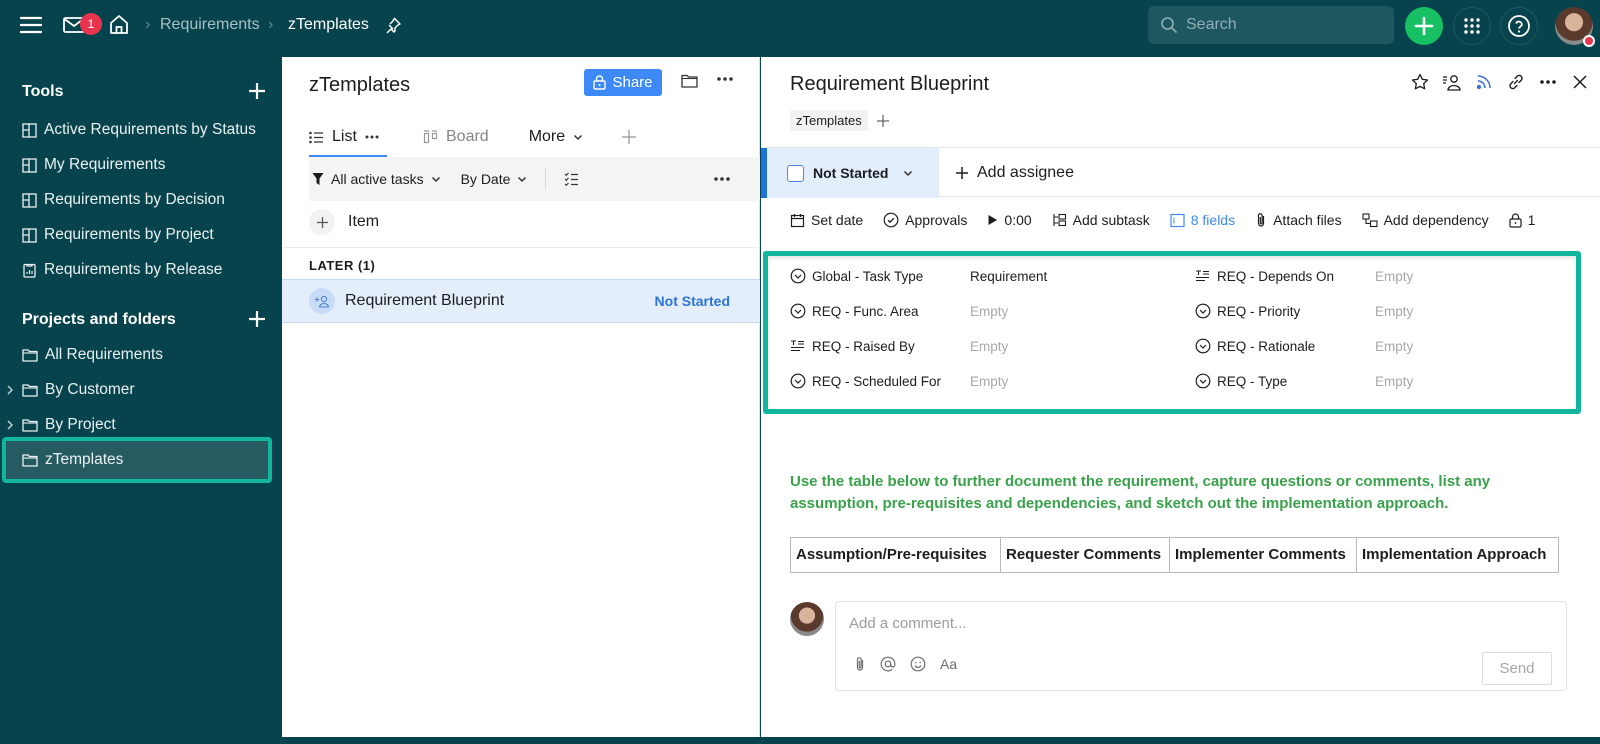  What do you see at coordinates (322, 301) in the screenshot?
I see `add-assignee-icon` at bounding box center [322, 301].